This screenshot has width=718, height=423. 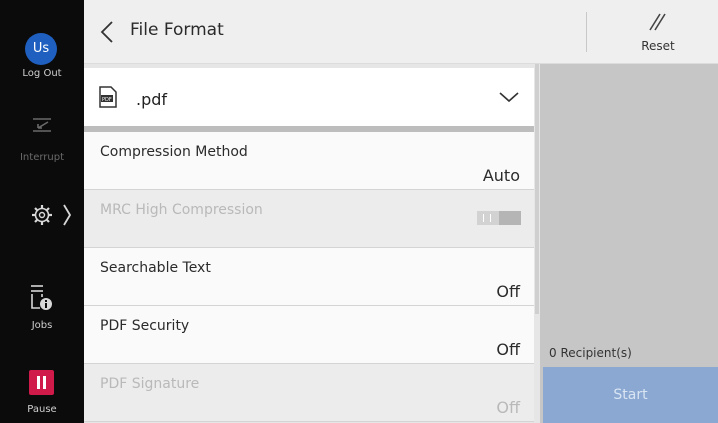 What do you see at coordinates (41, 382) in the screenshot?
I see `pause-icon` at bounding box center [41, 382].